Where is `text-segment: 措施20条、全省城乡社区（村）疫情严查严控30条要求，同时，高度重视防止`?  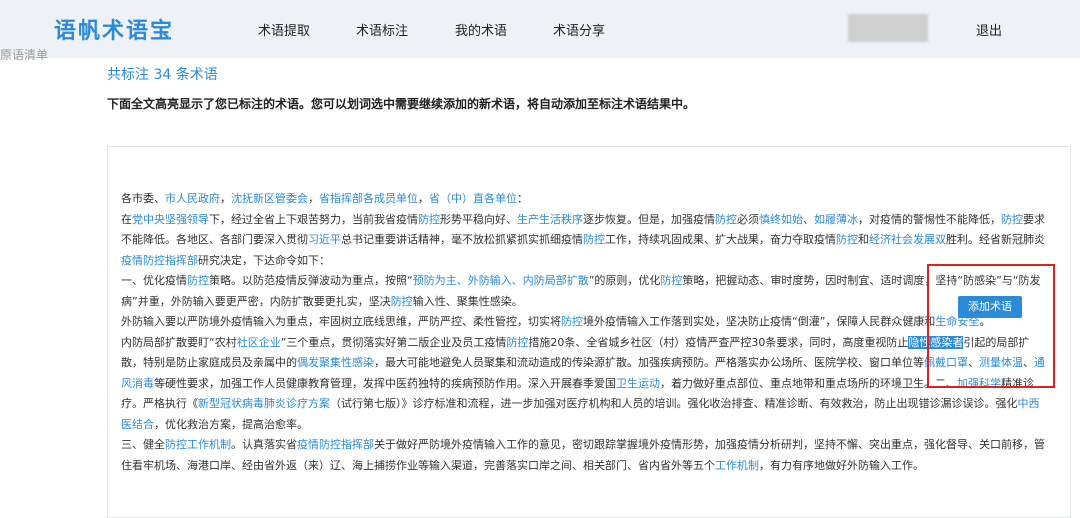
text-segment: 措施20条、全省城乡社区（村）疫情严查严控30条要求，同时，高度重视防止 is located at coordinates (718, 342).